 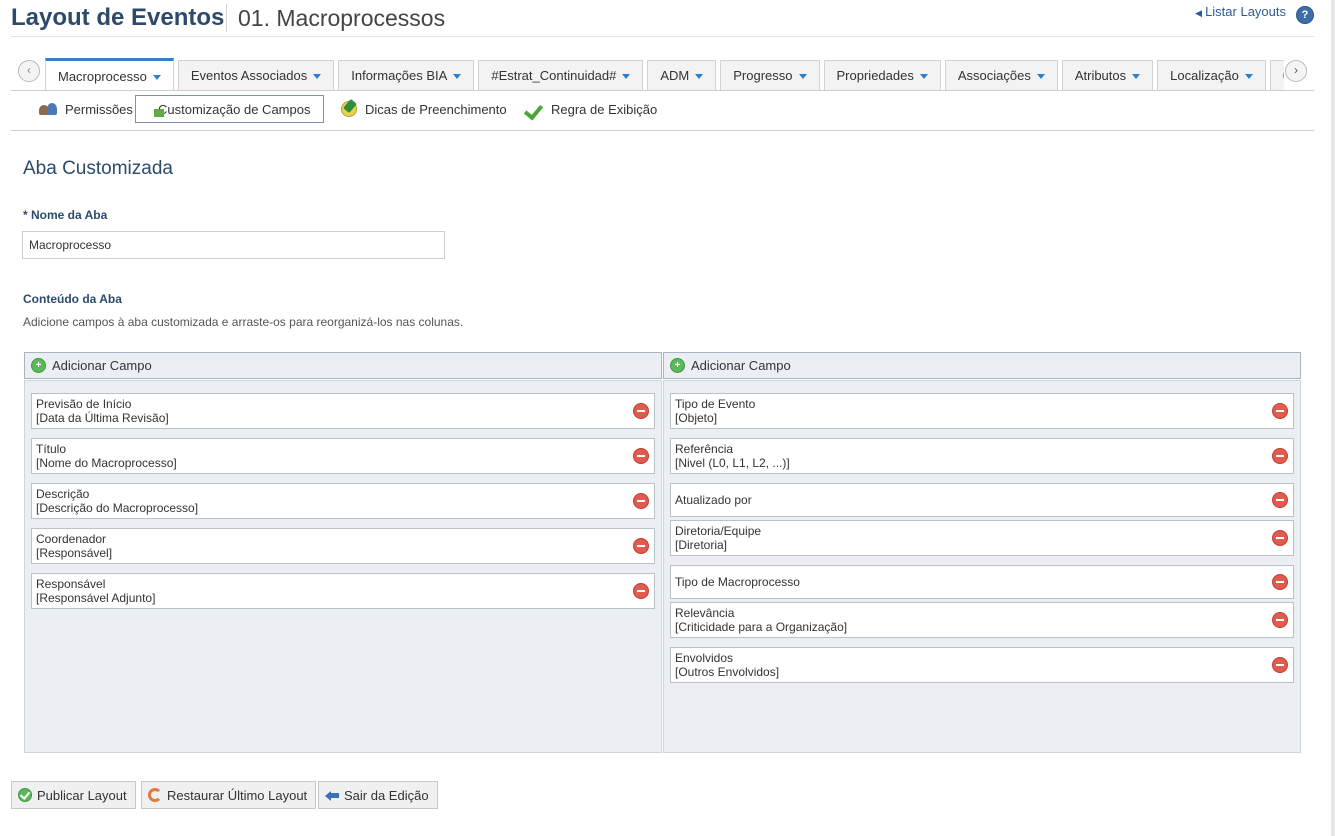 I want to click on subtab-permissions: Permissões, so click(x=86, y=109).